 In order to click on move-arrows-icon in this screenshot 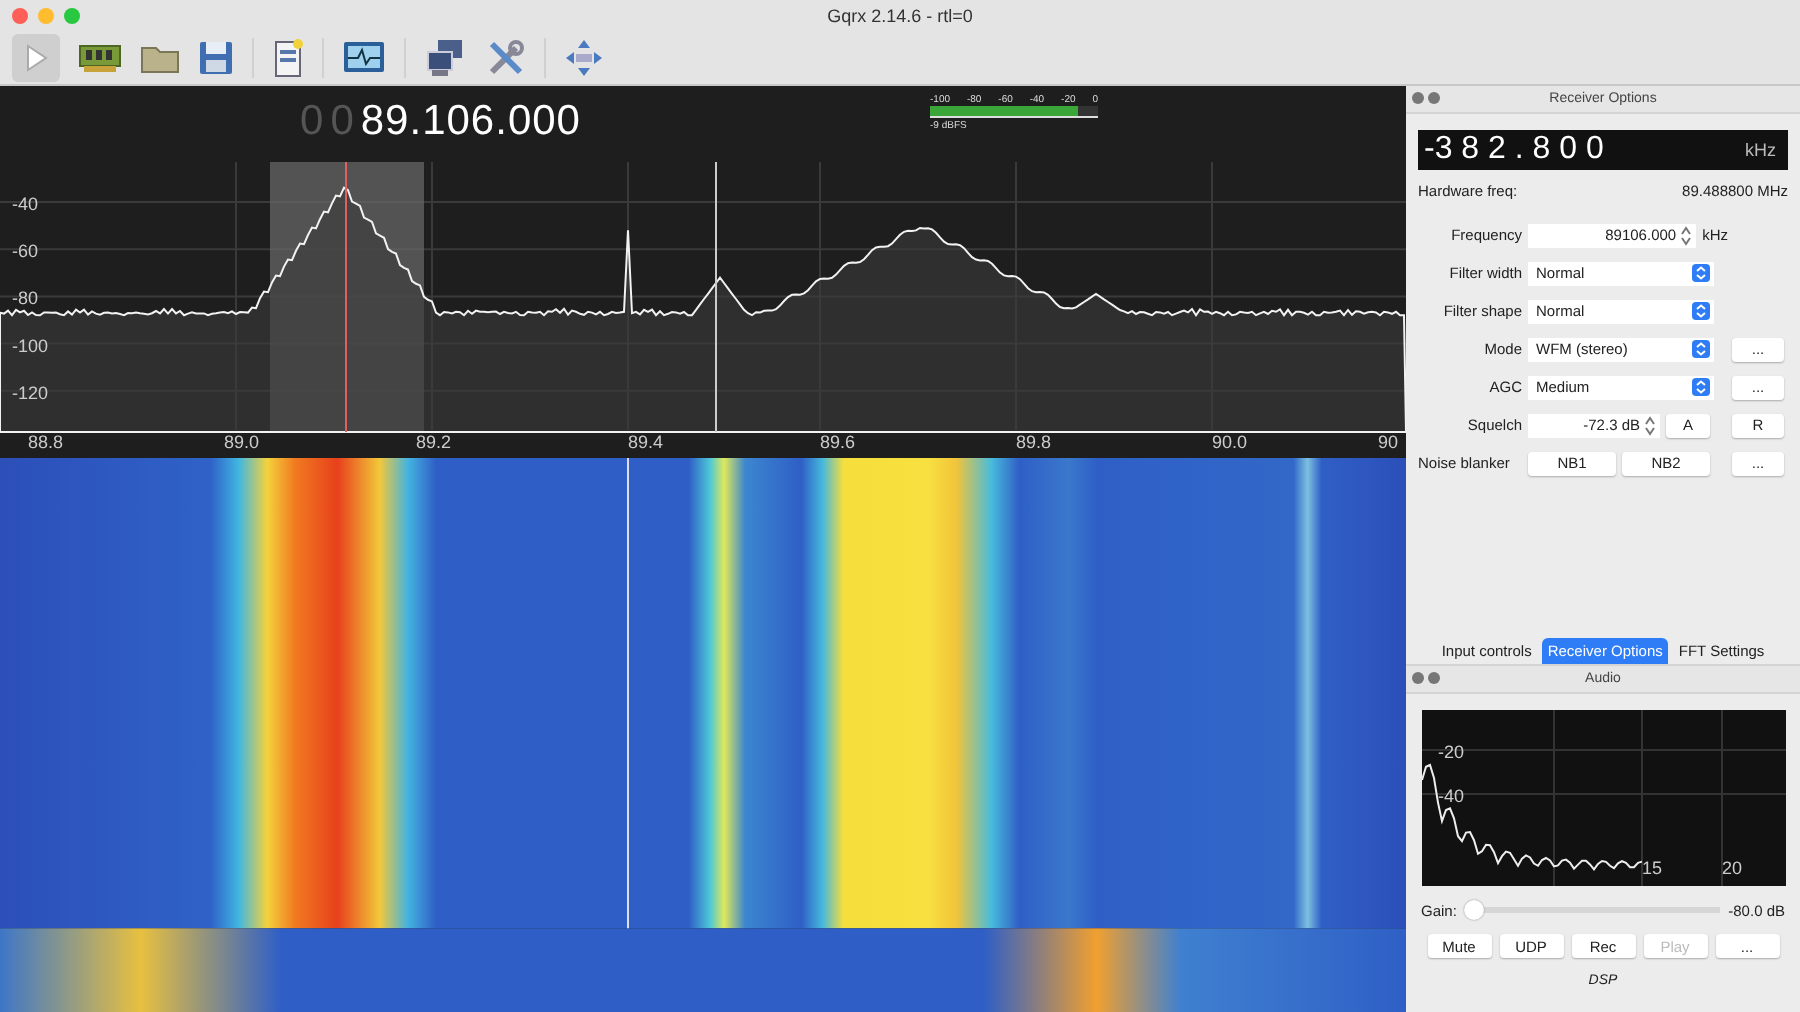, I will do `click(584, 58)`.